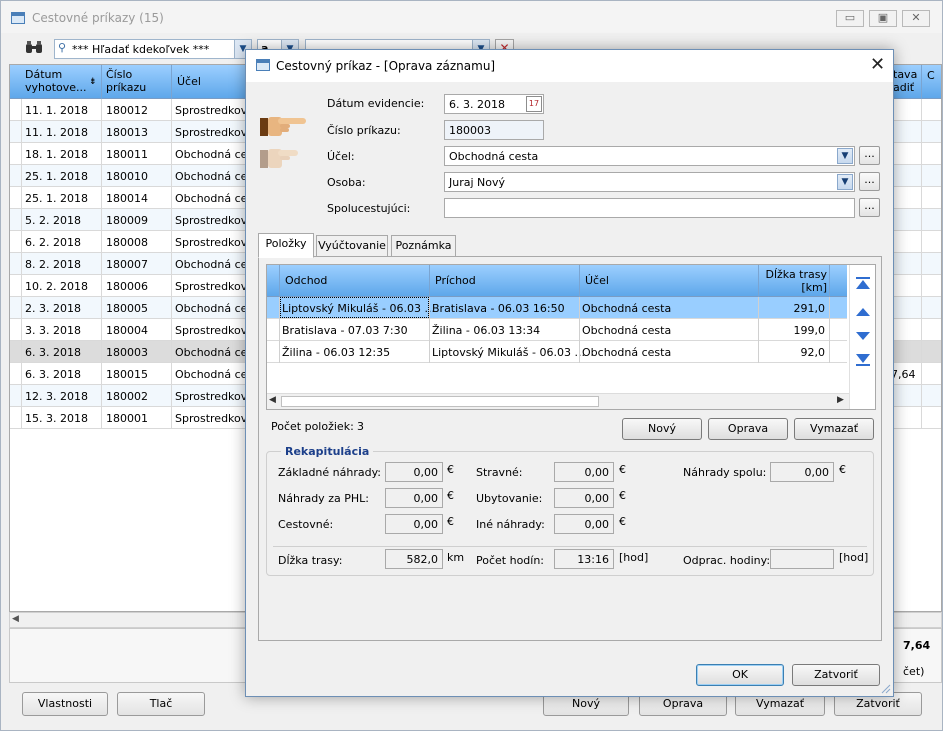 This screenshot has width=943, height=731. I want to click on osoba-value: Juraj Nový, so click(477, 182).